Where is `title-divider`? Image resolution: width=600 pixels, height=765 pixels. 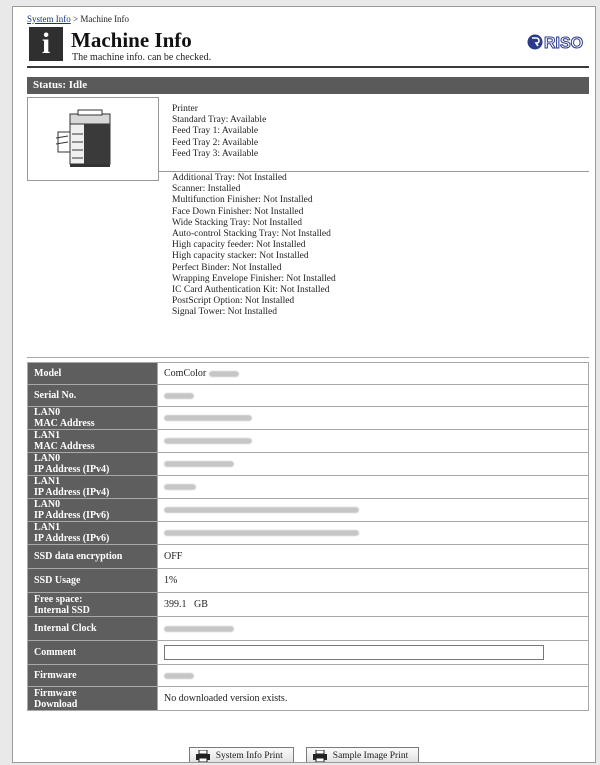
title-divider is located at coordinates (308, 67).